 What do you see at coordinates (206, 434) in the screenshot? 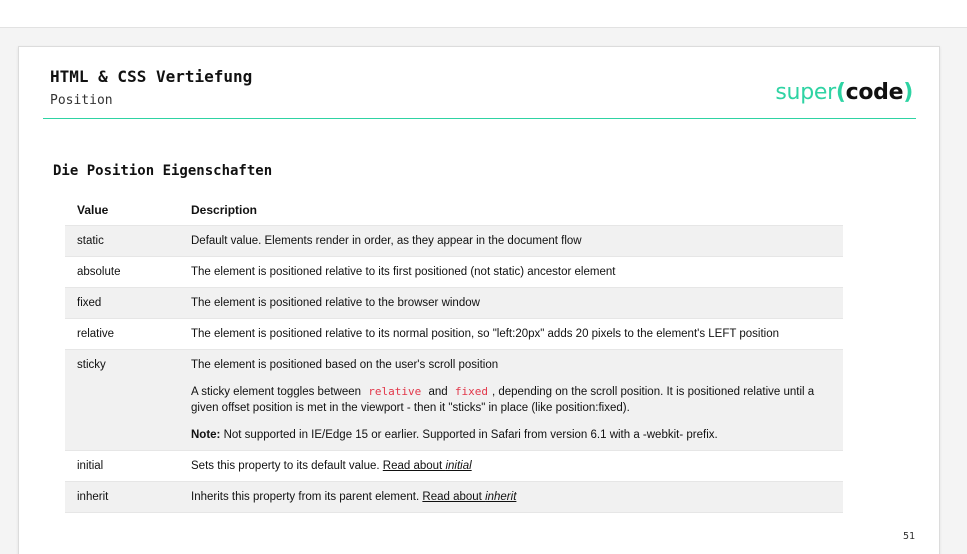
I see `note-label: Note:` at bounding box center [206, 434].